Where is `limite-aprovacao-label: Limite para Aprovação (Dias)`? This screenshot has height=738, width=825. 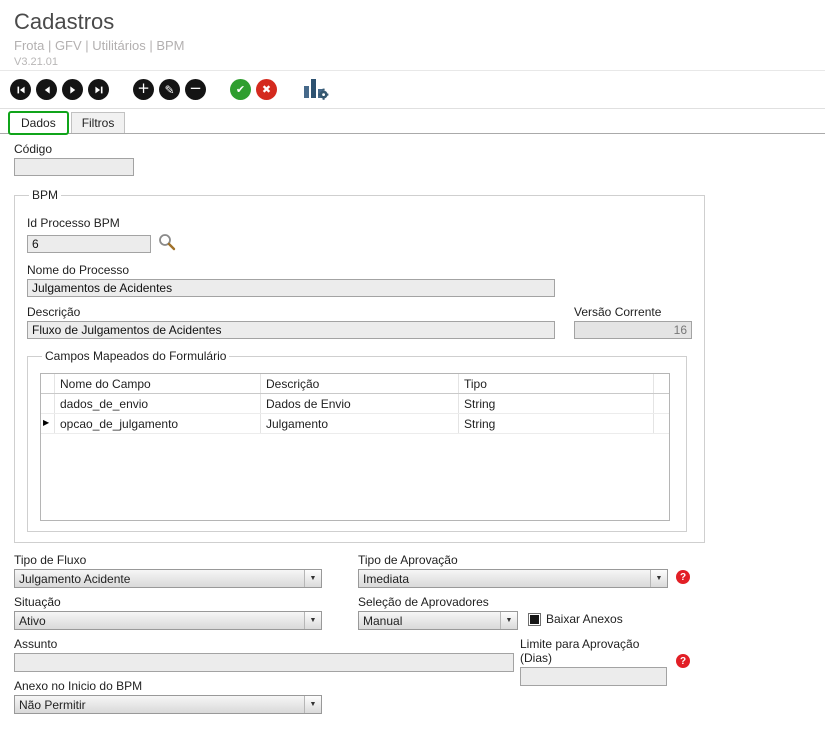
limite-aprovacao-label: Limite para Aprovação (Dias) is located at coordinates (580, 651).